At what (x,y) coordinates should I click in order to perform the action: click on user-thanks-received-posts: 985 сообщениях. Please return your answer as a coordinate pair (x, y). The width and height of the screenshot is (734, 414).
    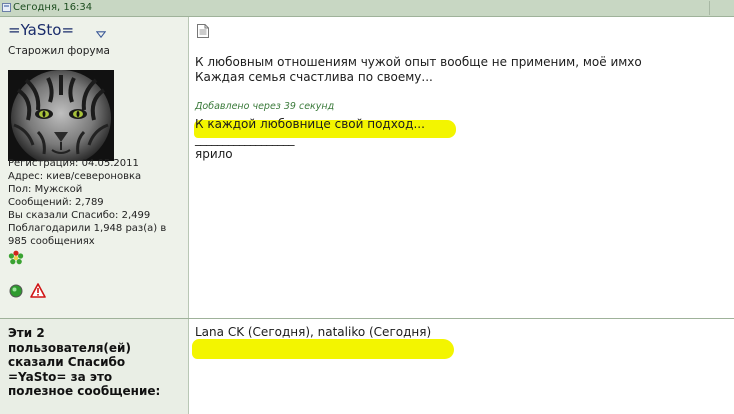
    Looking at the image, I should click on (51, 241).